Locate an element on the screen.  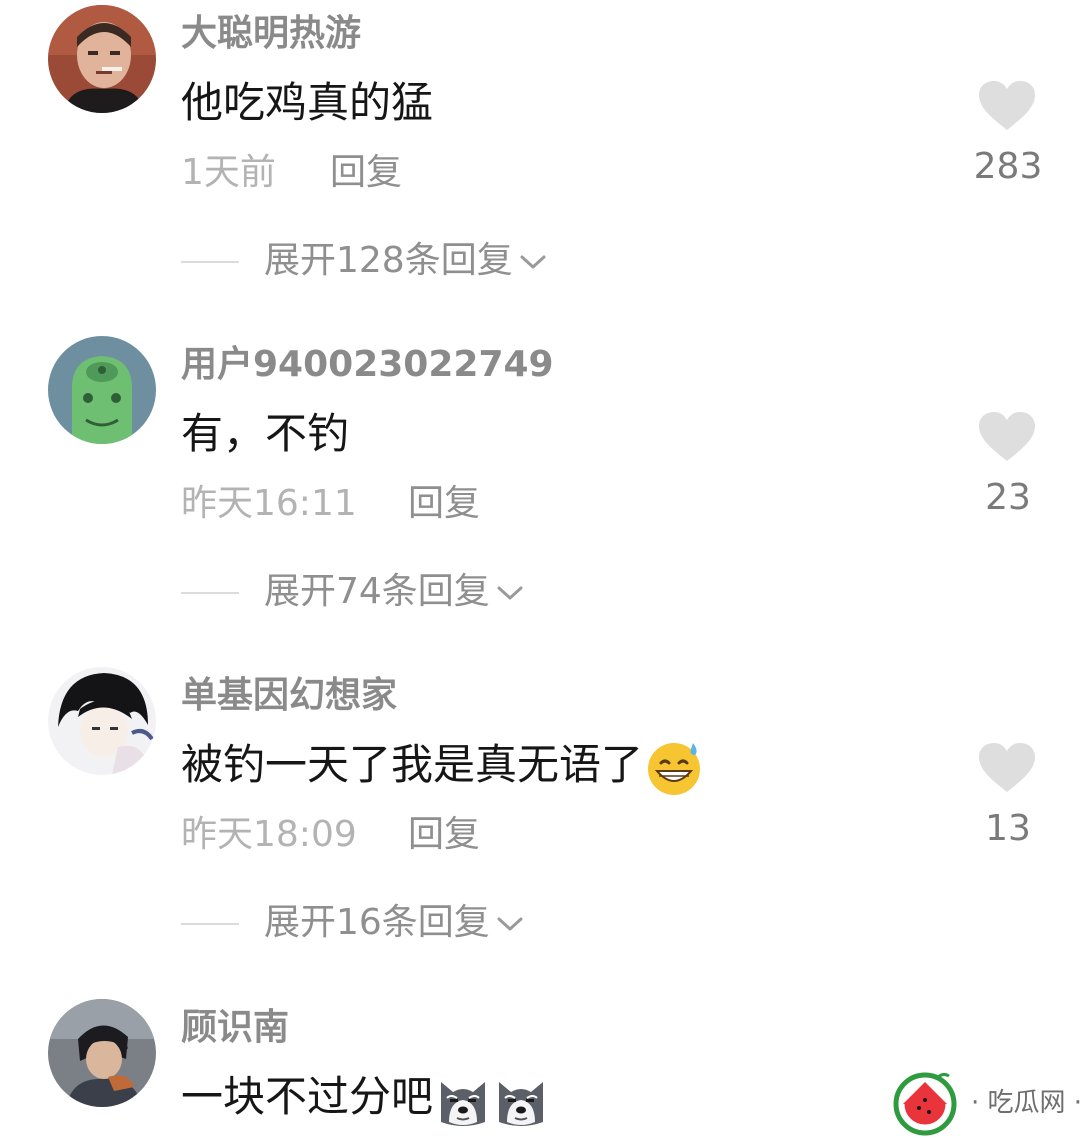
comment-text: 有，不钓 is located at coordinates (265, 433).